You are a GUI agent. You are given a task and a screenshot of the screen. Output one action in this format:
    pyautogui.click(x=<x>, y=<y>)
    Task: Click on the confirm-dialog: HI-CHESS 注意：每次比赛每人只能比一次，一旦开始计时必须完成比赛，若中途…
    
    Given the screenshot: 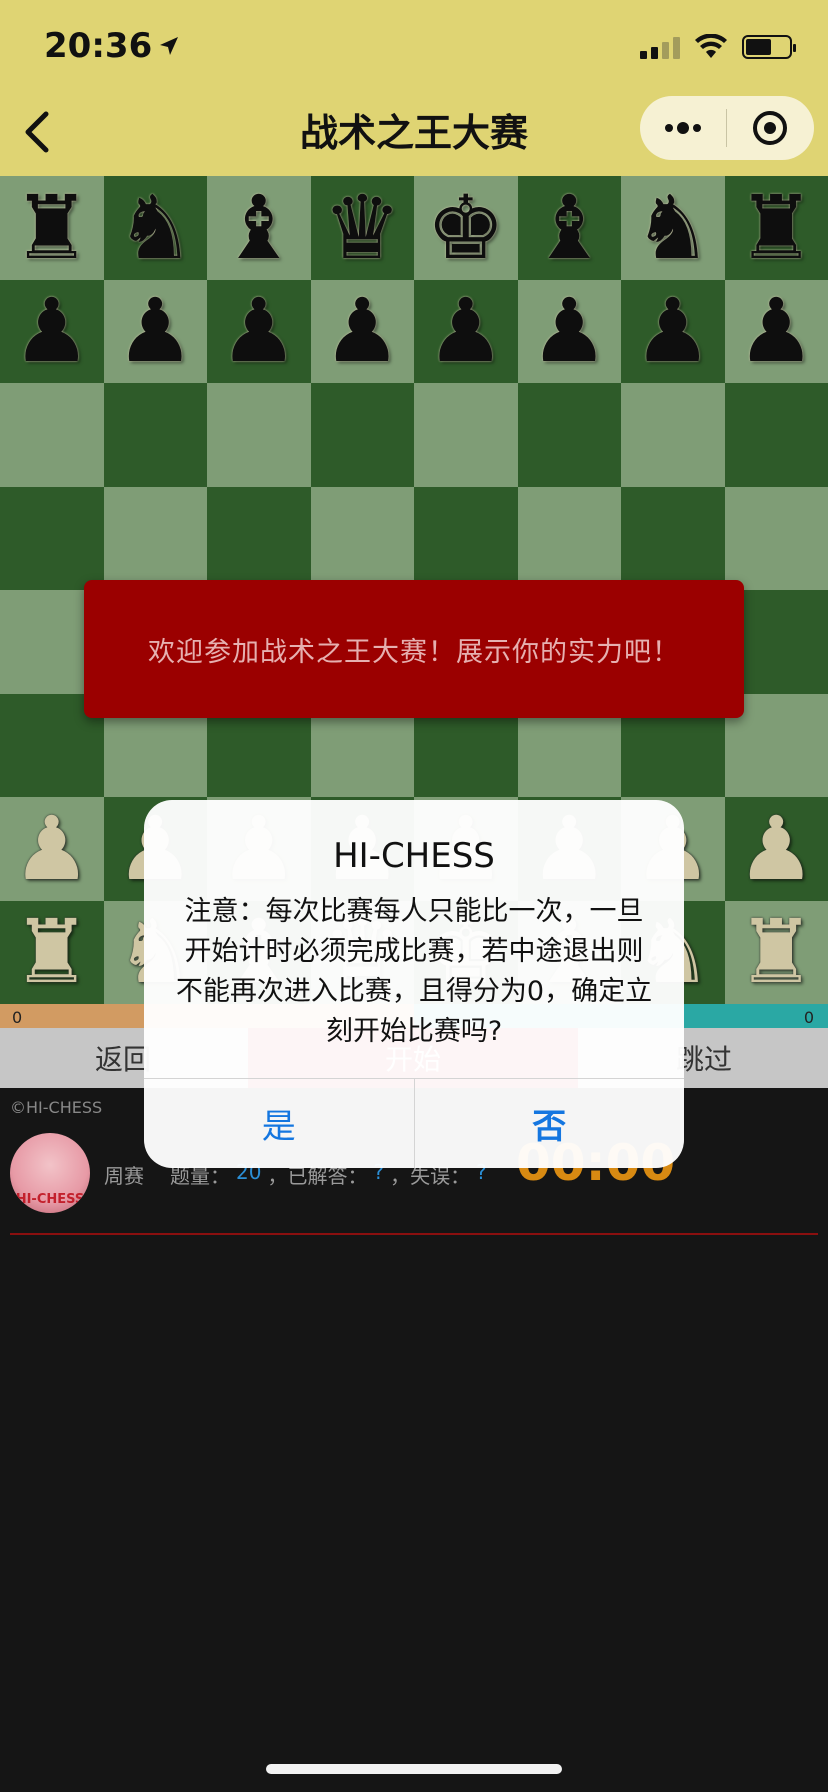 What is the action you would take?
    pyautogui.click(x=414, y=984)
    